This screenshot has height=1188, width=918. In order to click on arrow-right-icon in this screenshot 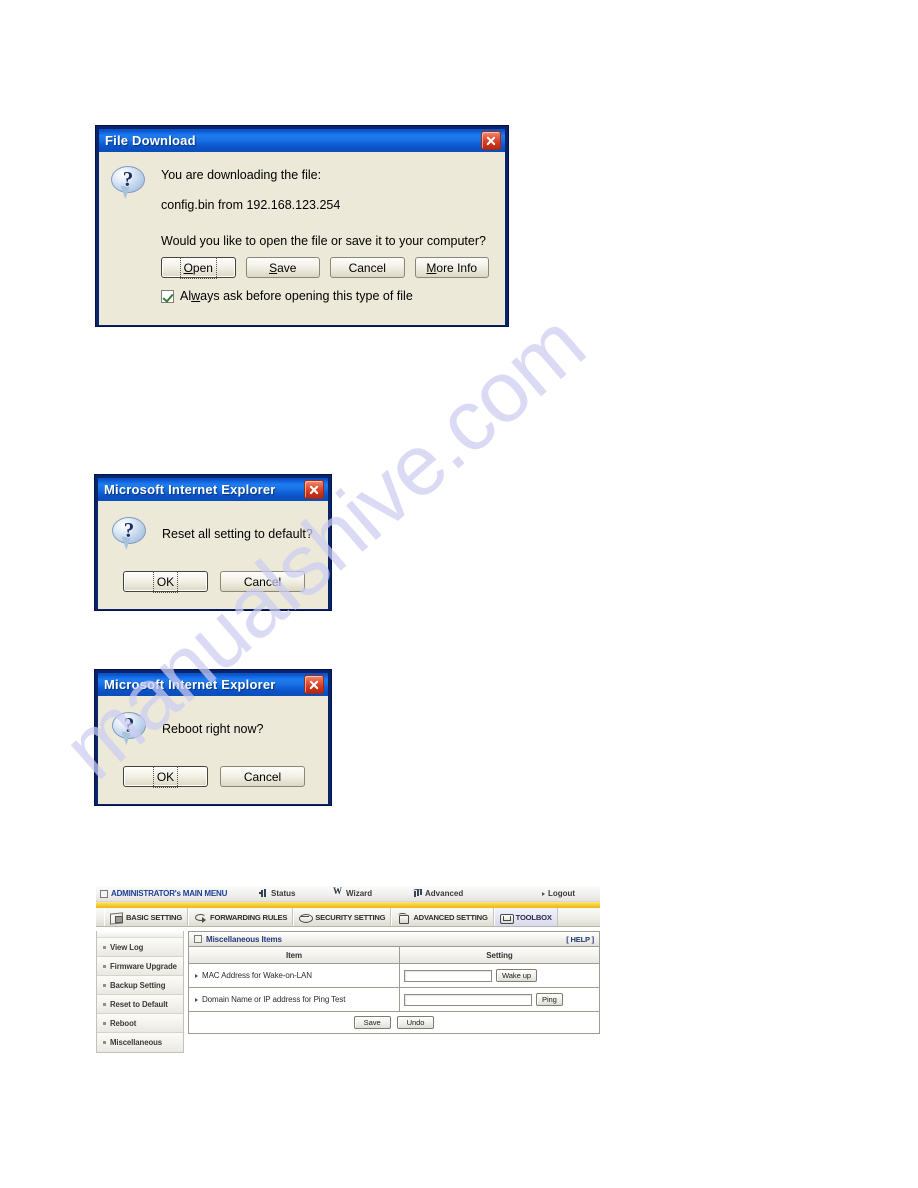, I will do `click(543, 893)`.